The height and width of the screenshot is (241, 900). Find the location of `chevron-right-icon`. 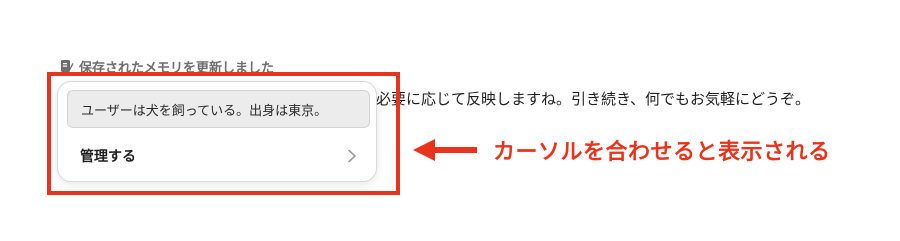

chevron-right-icon is located at coordinates (352, 156).